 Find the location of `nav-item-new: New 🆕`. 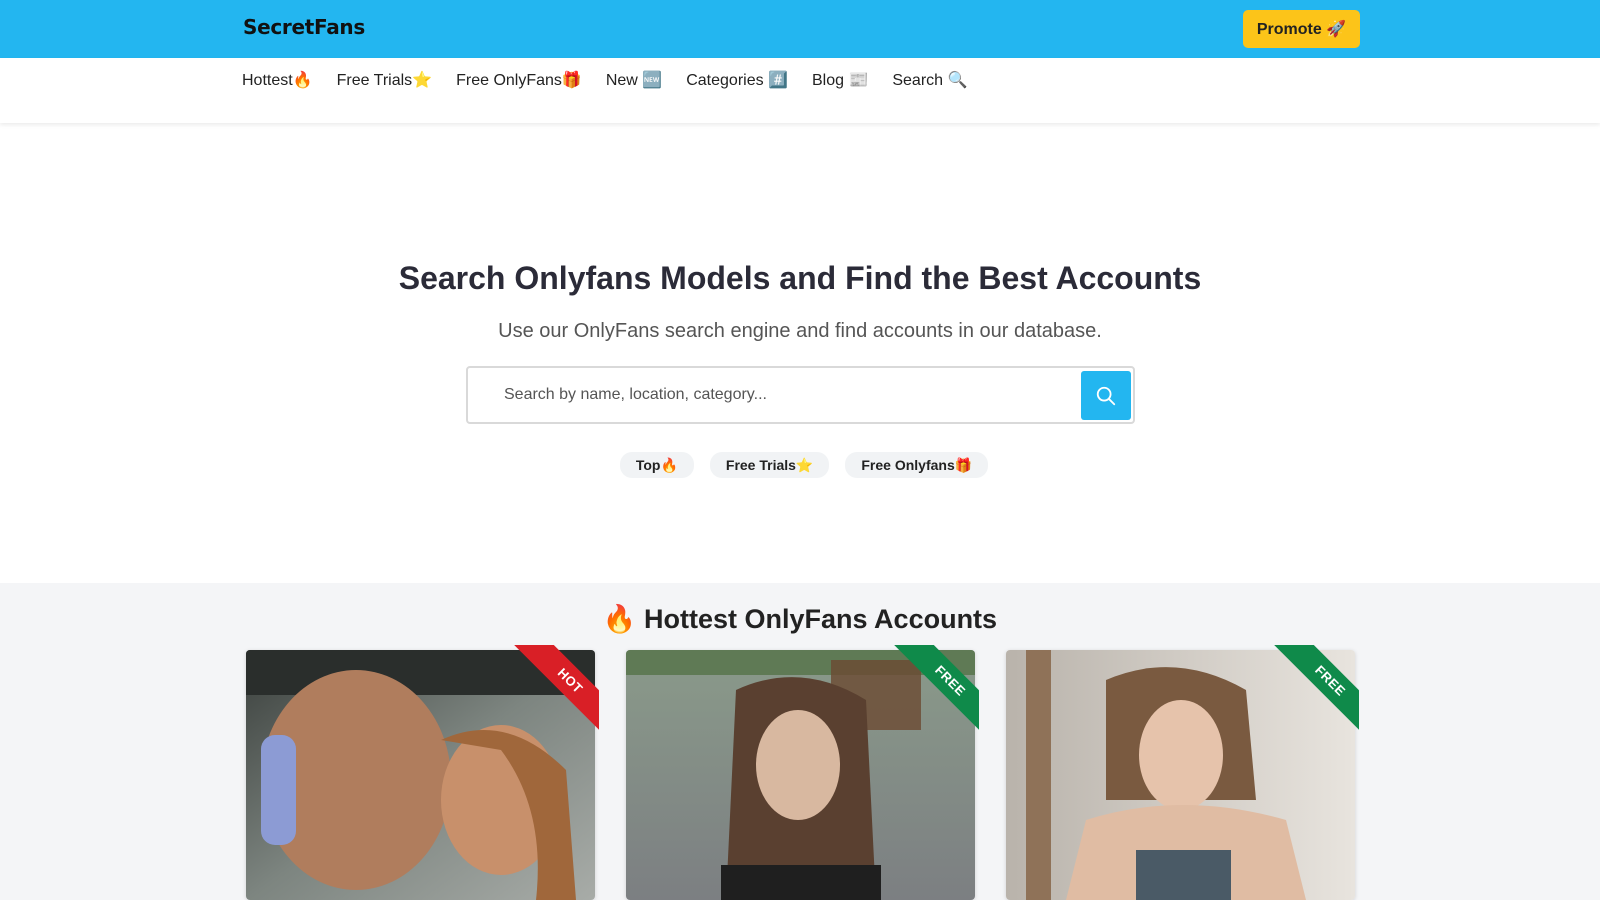

nav-item-new: New 🆕 is located at coordinates (634, 81).